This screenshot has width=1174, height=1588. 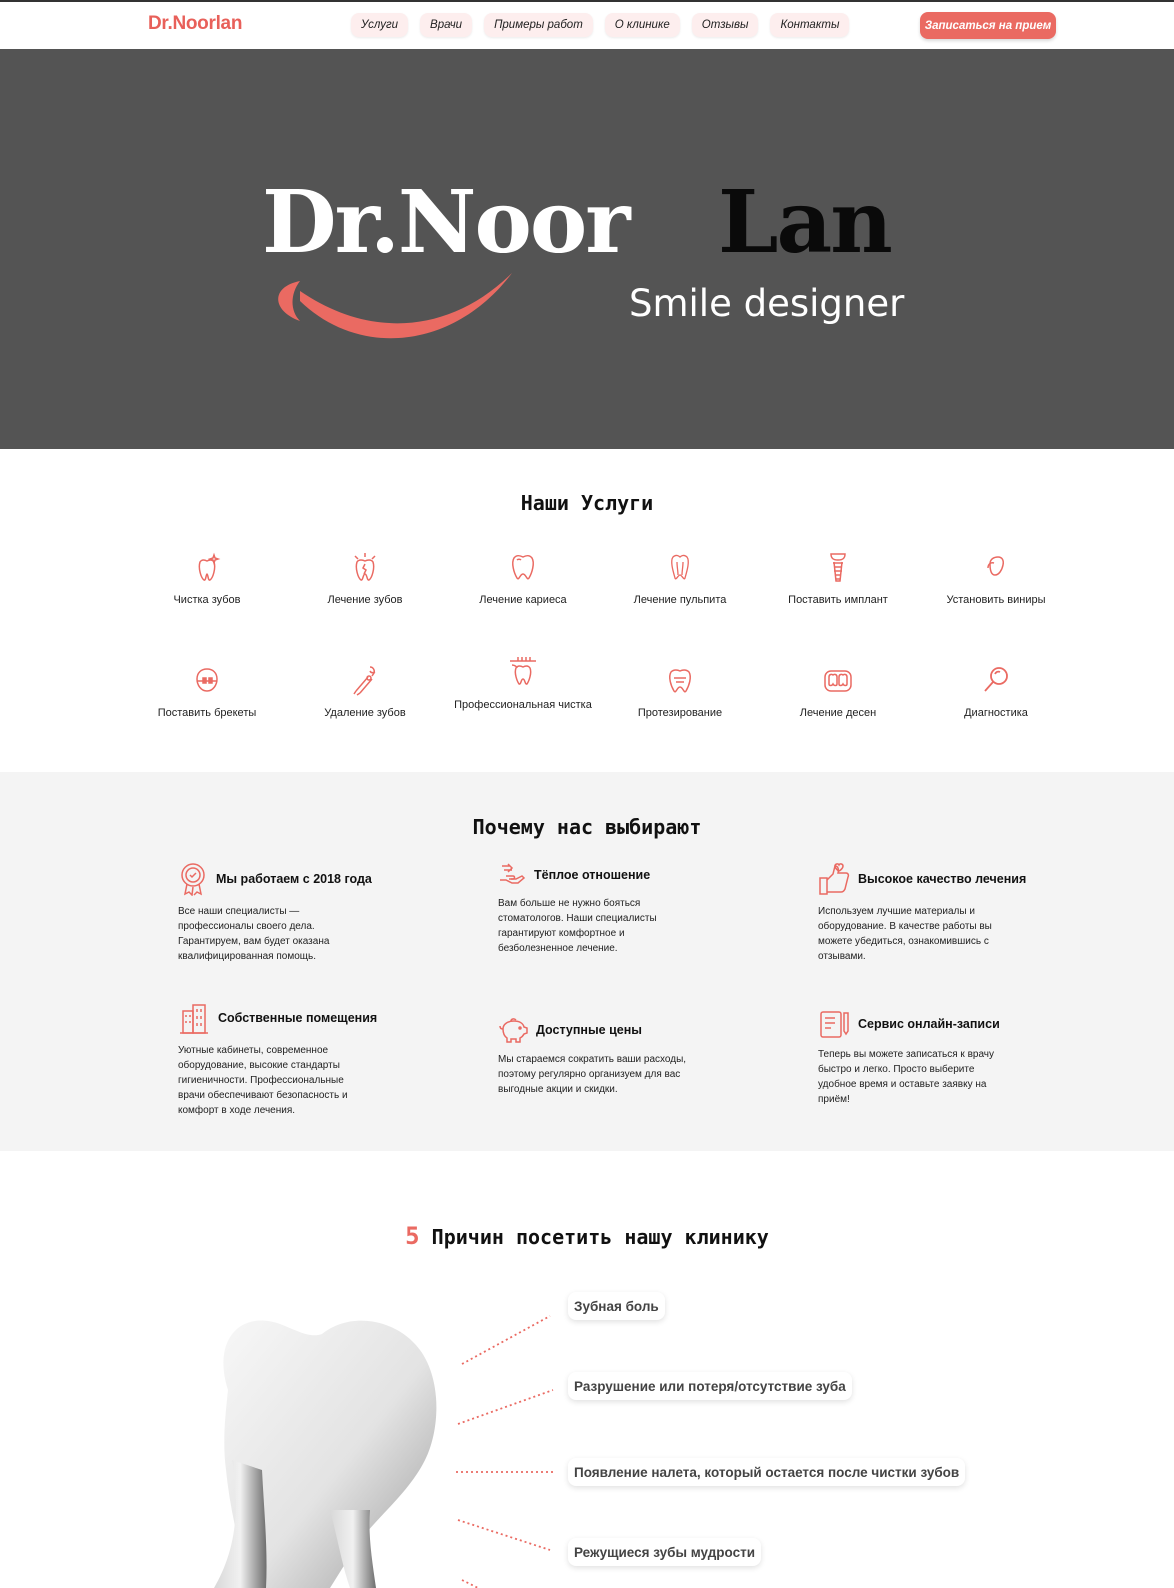 I want to click on service-pulpitis: Лечение пульпита, so click(x=680, y=579).